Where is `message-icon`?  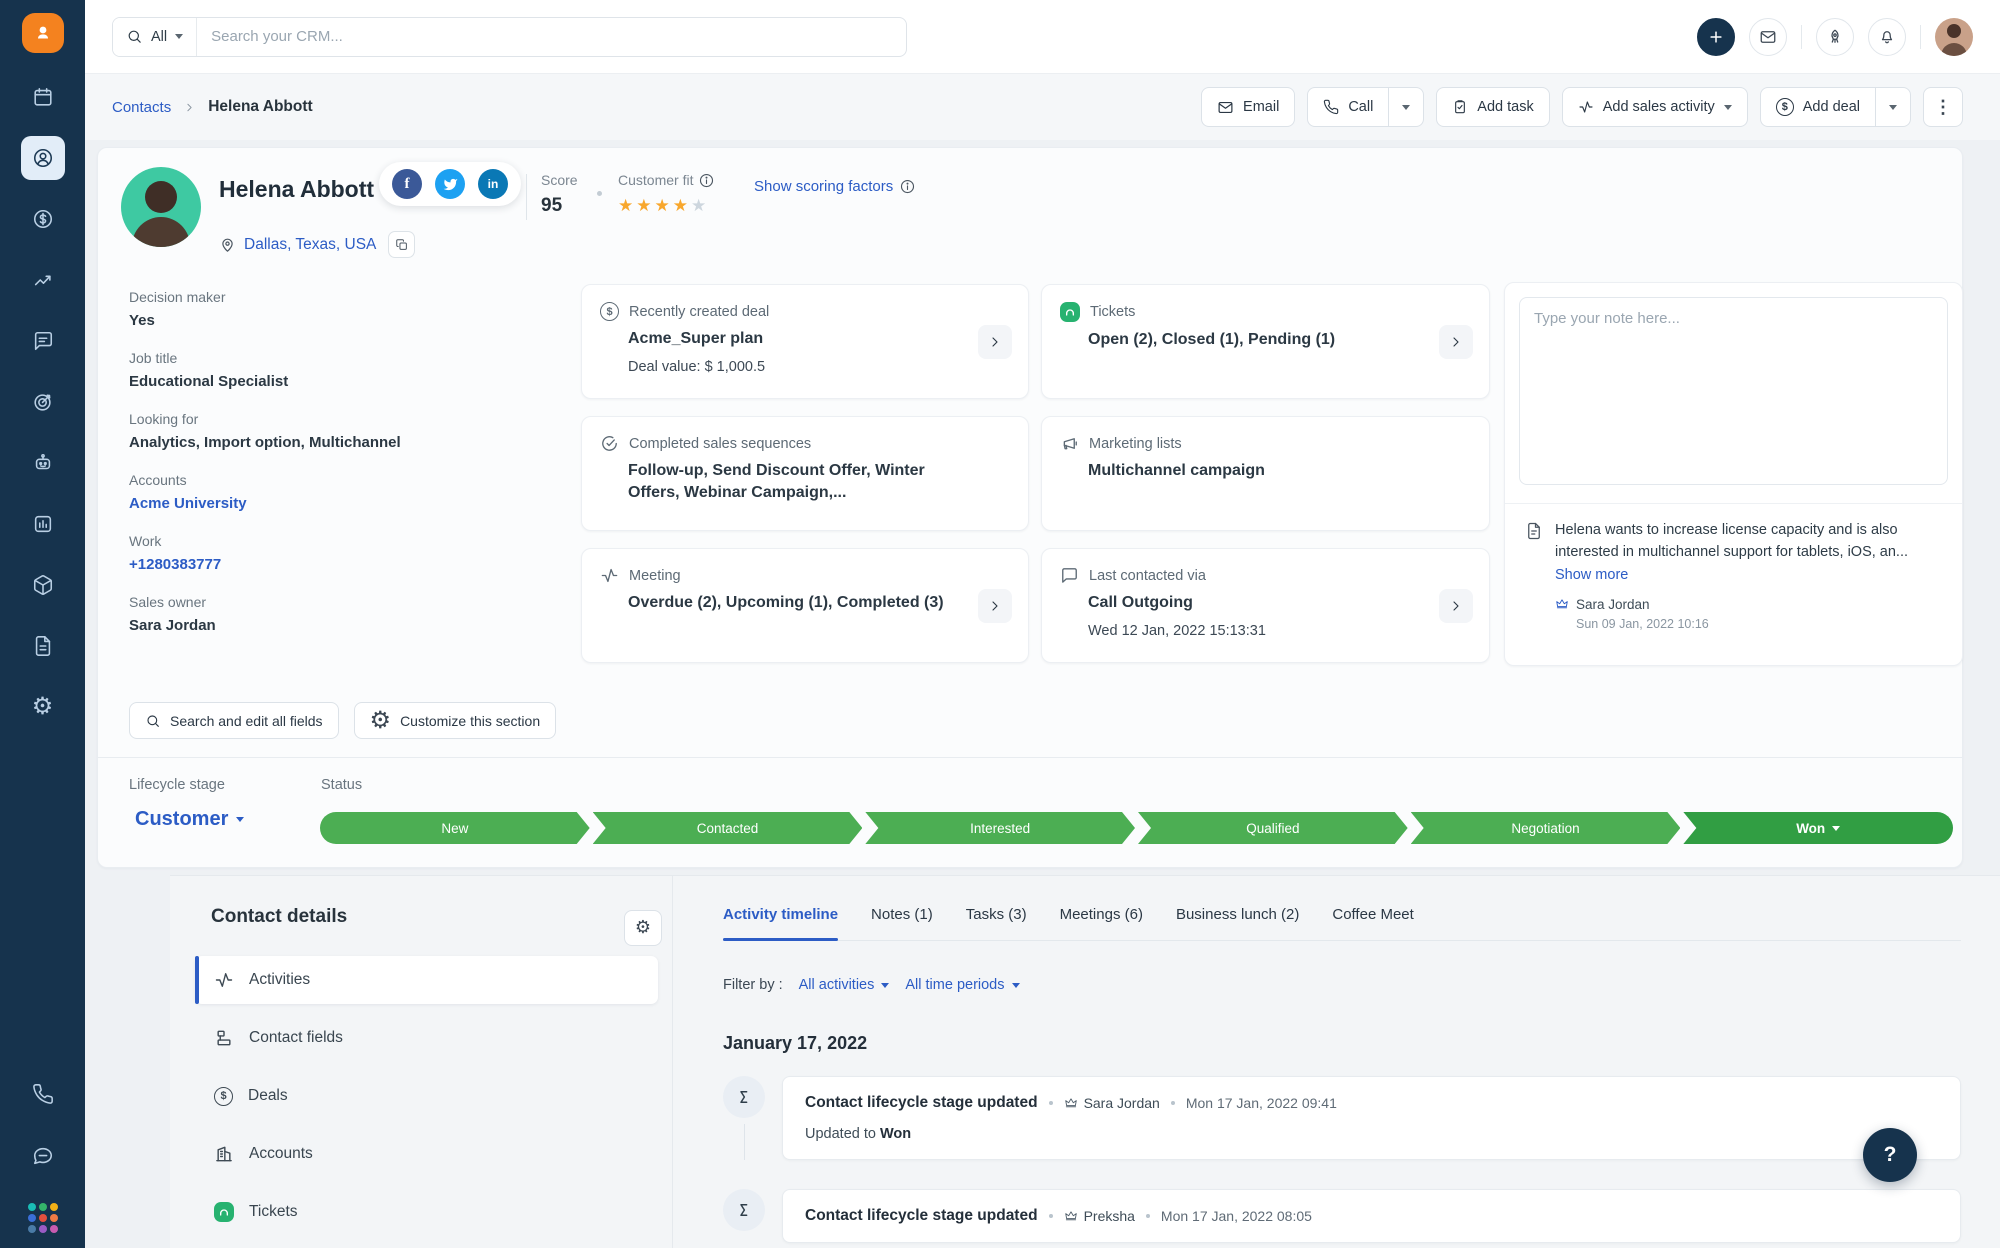
message-icon is located at coordinates (1069, 575).